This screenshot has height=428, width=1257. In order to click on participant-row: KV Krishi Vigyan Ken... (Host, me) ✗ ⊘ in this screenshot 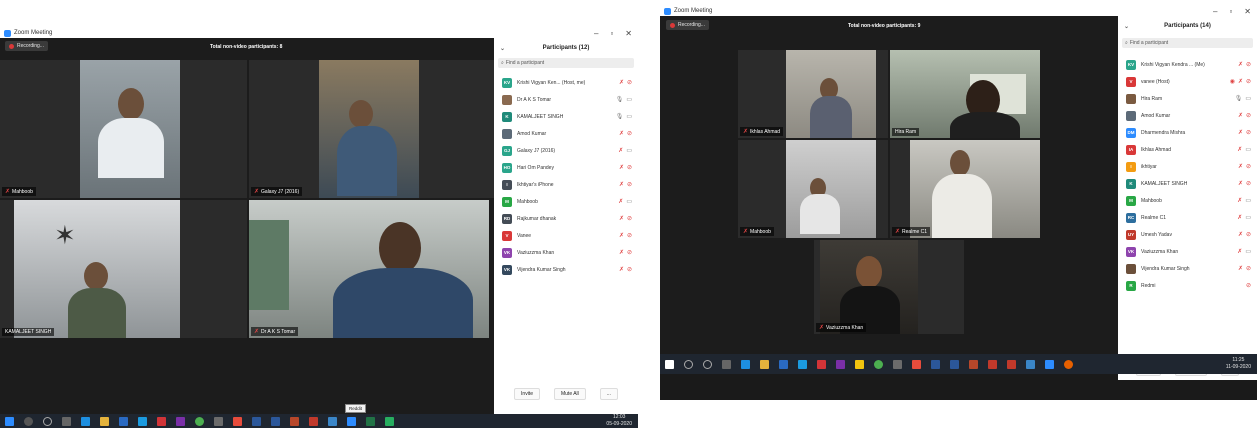, I will do `click(566, 82)`.